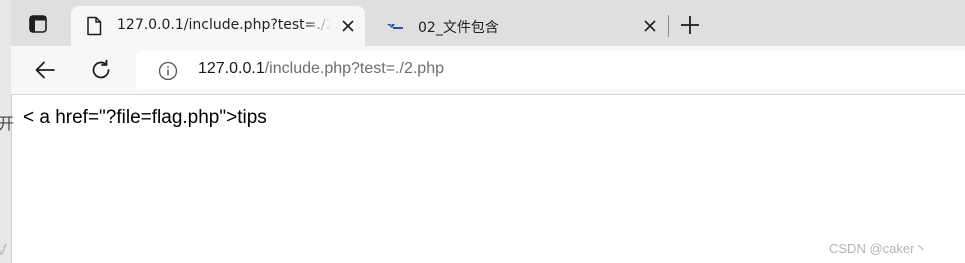 The height and width of the screenshot is (263, 965). What do you see at coordinates (550, 70) in the screenshot?
I see `address-bar: 127.0.0.1/include.php?test=./2.php` at bounding box center [550, 70].